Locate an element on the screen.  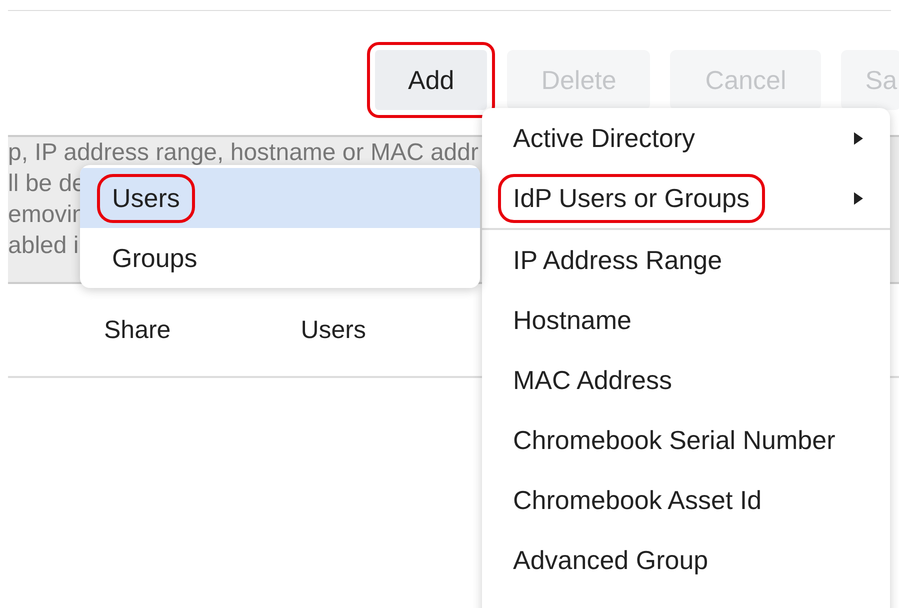
menu-item: Chromebook Serial Number is located at coordinates (686, 440).